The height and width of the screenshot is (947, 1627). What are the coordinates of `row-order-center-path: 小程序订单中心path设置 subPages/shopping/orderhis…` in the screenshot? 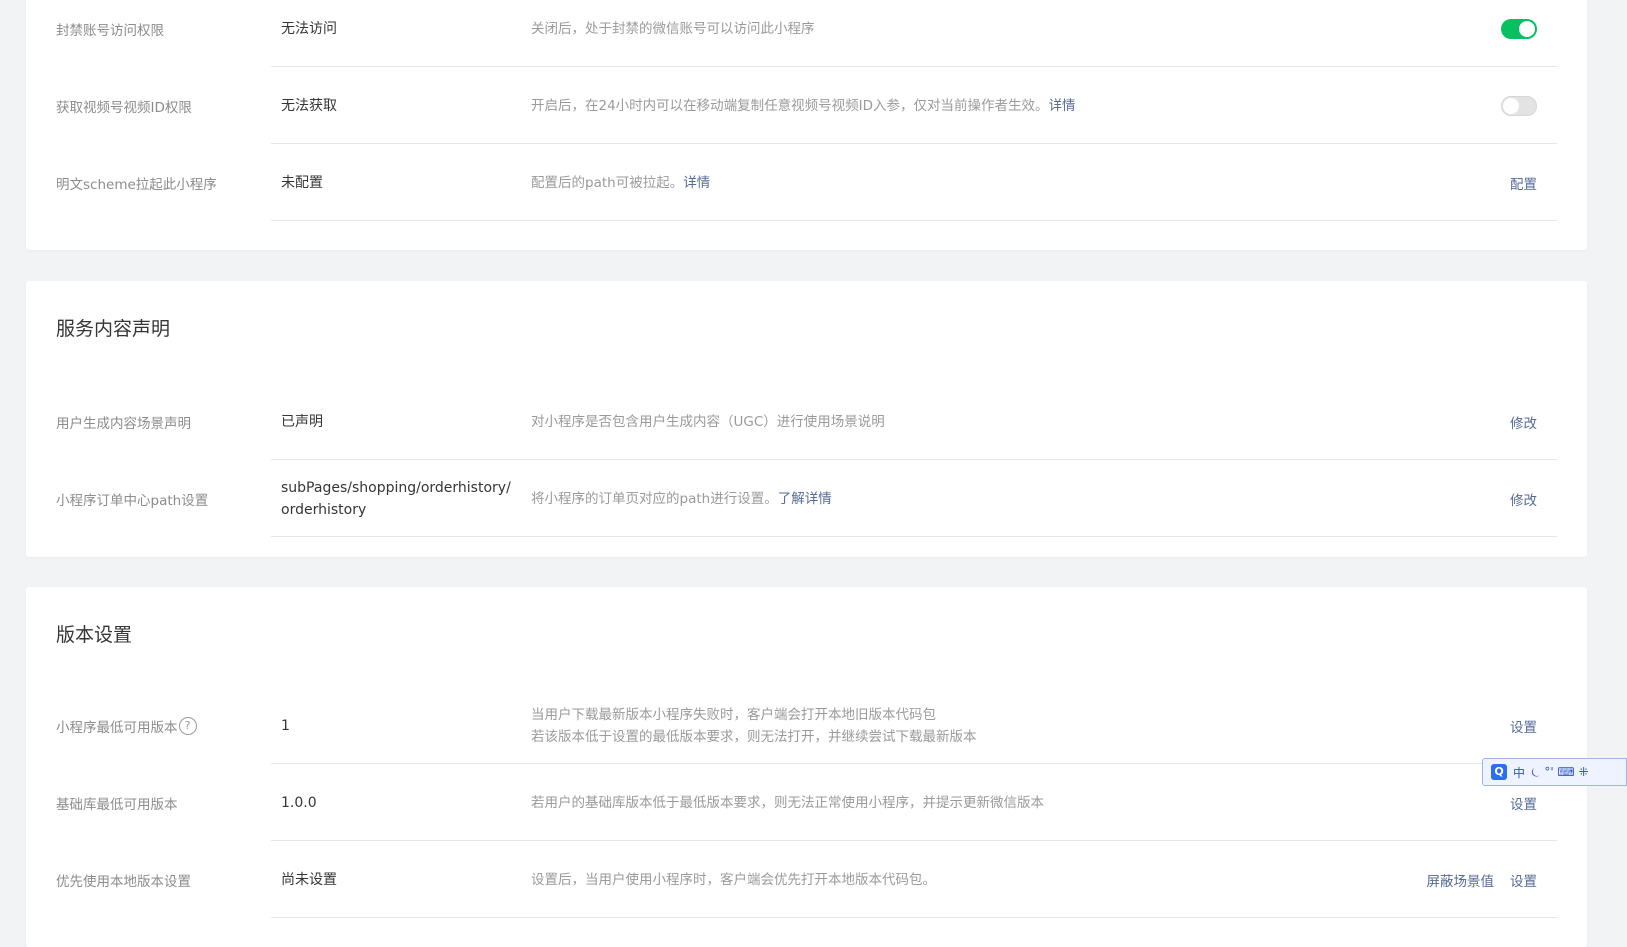 It's located at (806, 498).